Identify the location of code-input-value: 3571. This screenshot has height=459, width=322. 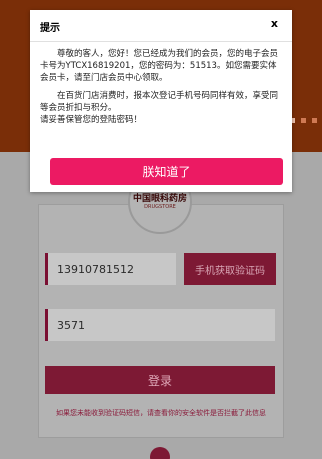
(71, 325).